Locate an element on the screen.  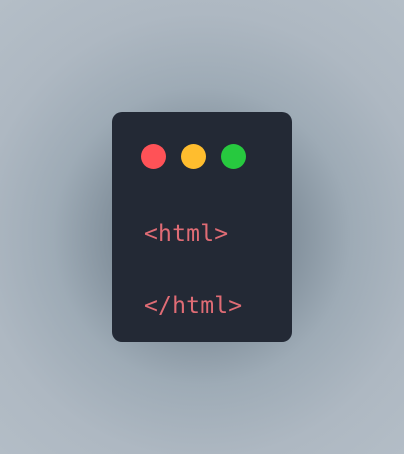
code-line-close-html: </html> is located at coordinates (193, 306).